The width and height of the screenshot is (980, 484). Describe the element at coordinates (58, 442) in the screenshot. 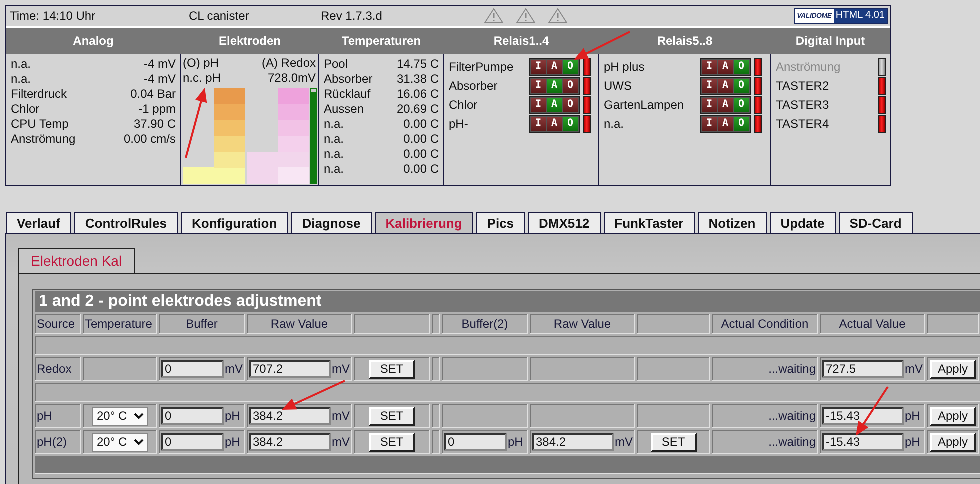

I see `source-cell: pH(2)` at that location.